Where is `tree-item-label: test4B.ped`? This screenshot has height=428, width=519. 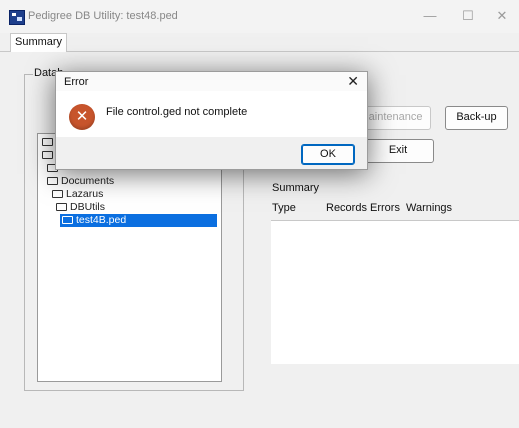 tree-item-label: test4B.ped is located at coordinates (101, 220).